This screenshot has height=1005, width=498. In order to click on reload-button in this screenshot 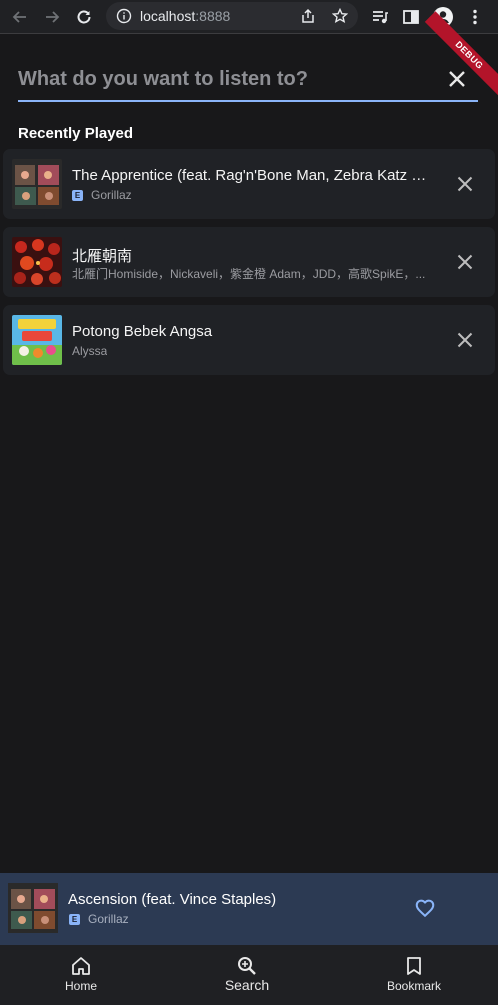, I will do `click(84, 17)`.